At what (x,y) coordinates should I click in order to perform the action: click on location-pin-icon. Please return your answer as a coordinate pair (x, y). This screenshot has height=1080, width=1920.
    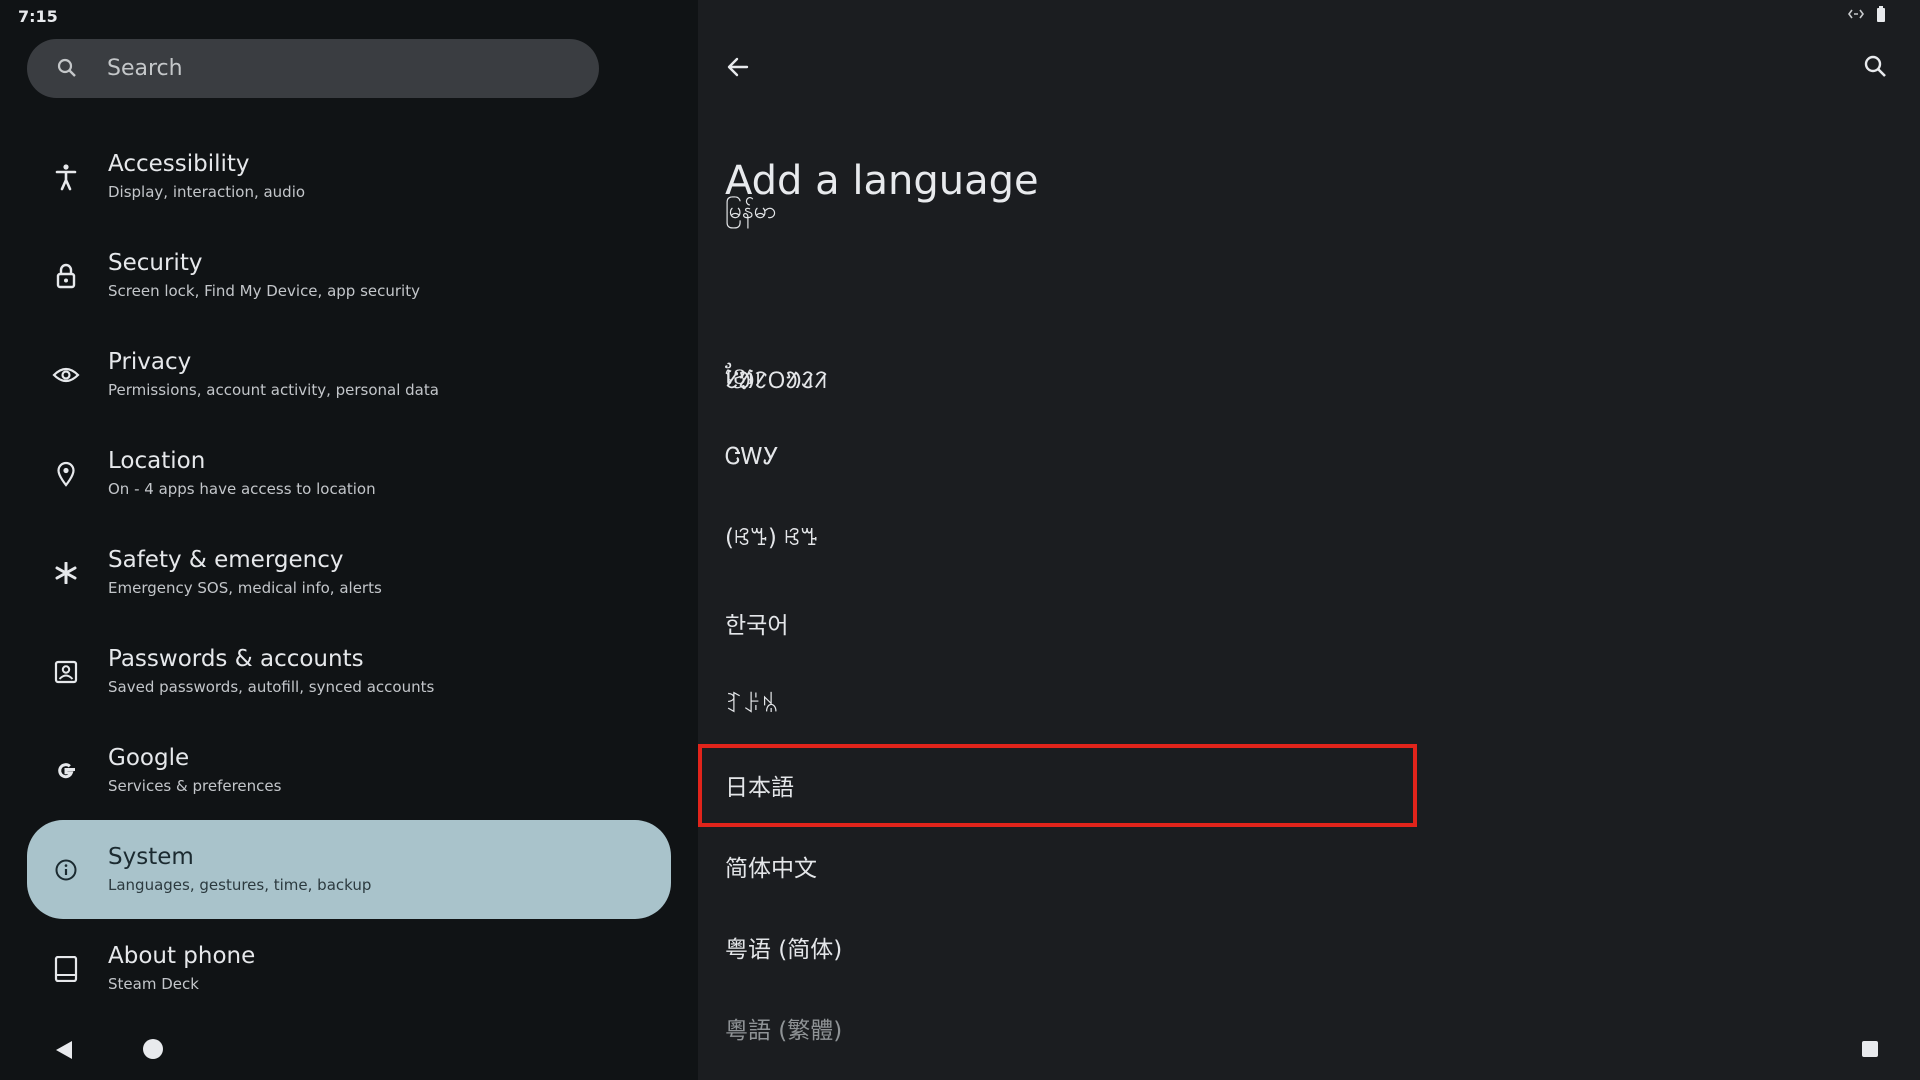
    Looking at the image, I should click on (66, 474).